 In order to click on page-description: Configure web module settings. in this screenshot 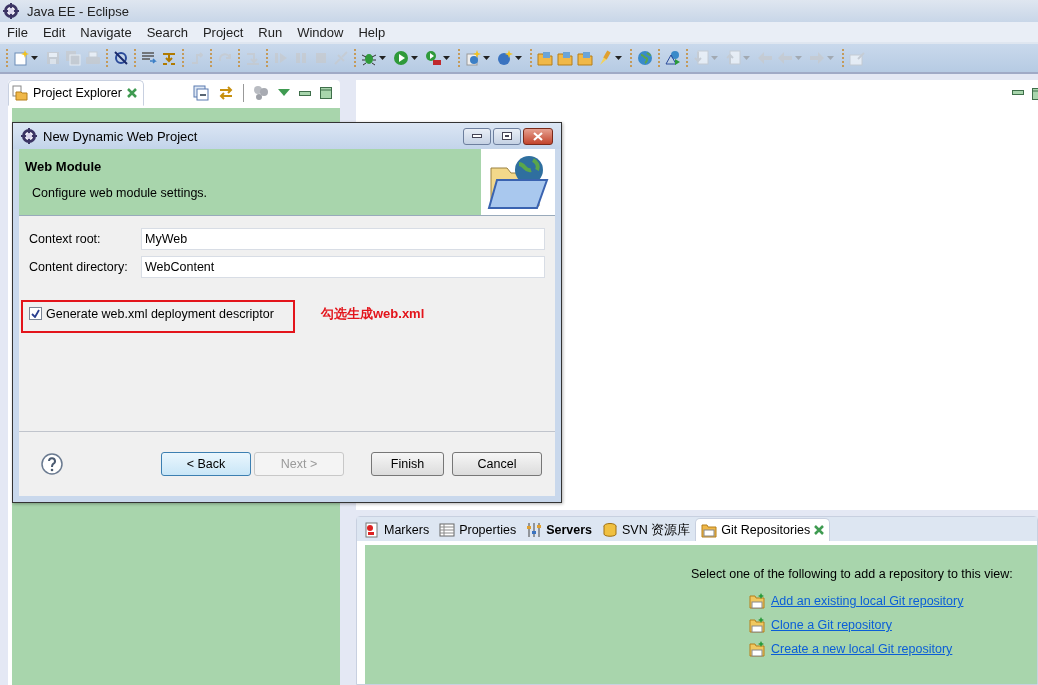, I will do `click(120, 193)`.